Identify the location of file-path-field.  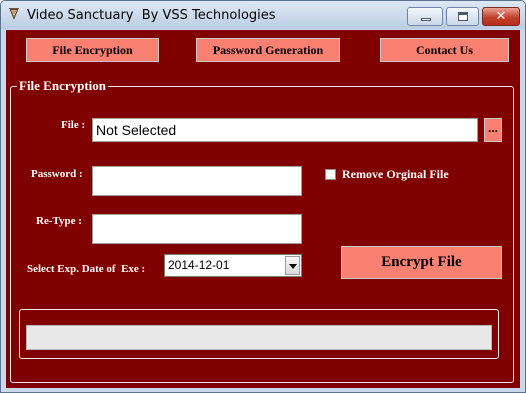
(285, 130).